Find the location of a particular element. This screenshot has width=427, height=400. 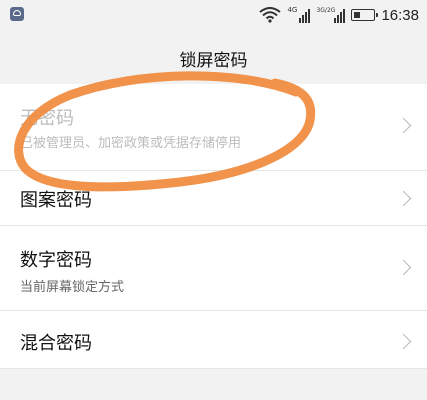

list-item-subtitle: 当前屏幕锁定方式 is located at coordinates (72, 287).